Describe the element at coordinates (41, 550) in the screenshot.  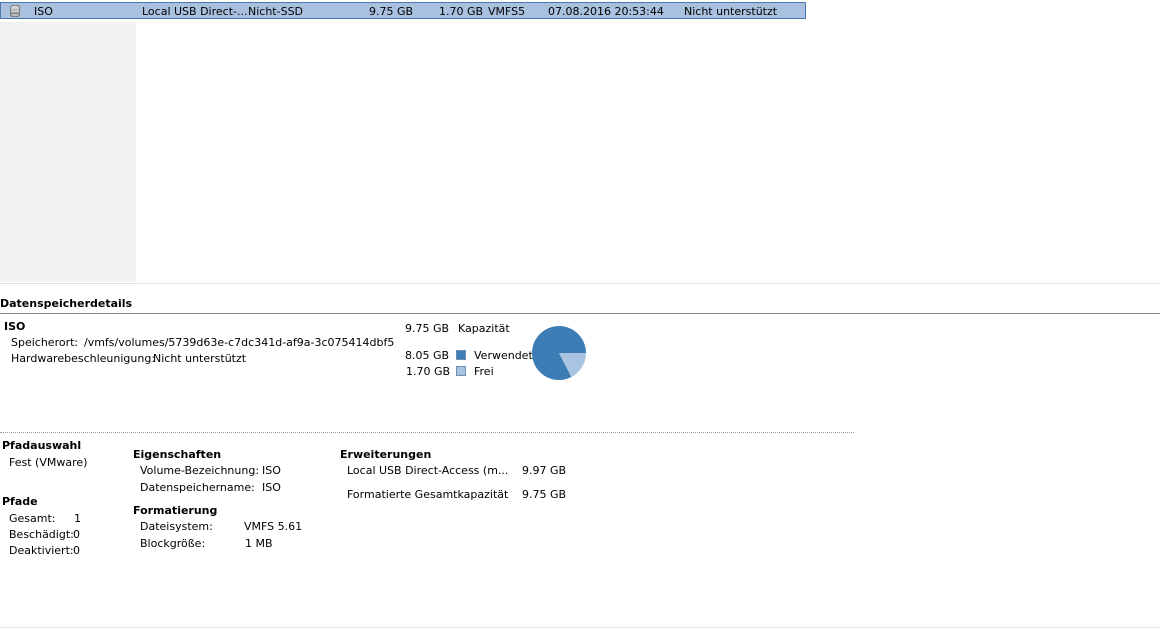
I see `paths-disabled-label: Deaktiviert:` at that location.